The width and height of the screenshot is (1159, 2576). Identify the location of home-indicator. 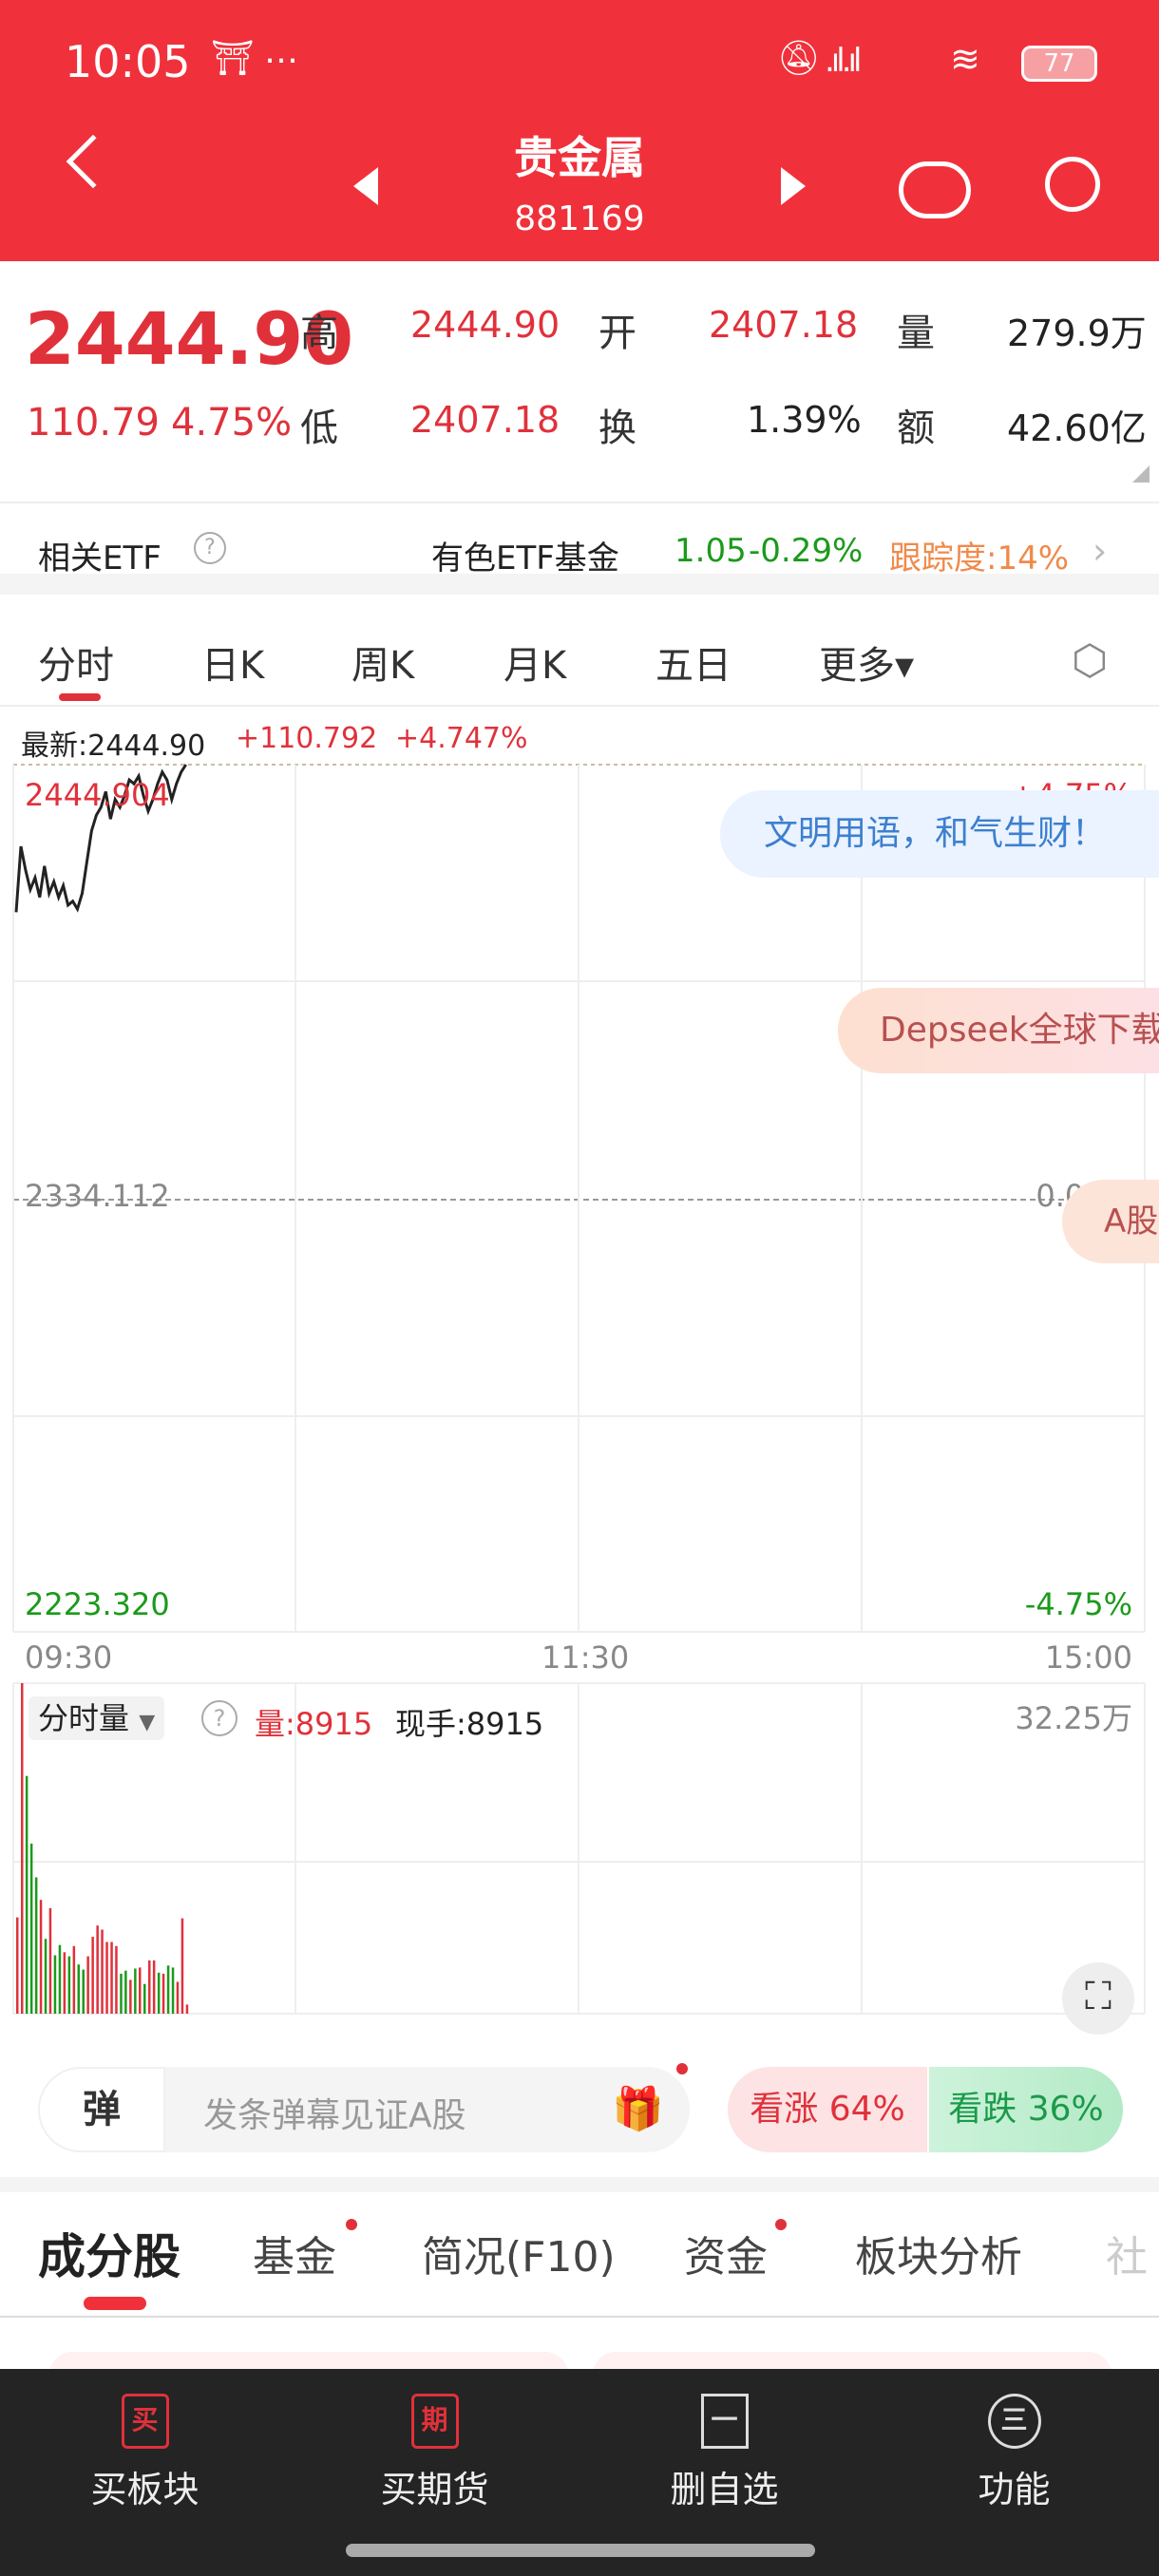
(580, 2550).